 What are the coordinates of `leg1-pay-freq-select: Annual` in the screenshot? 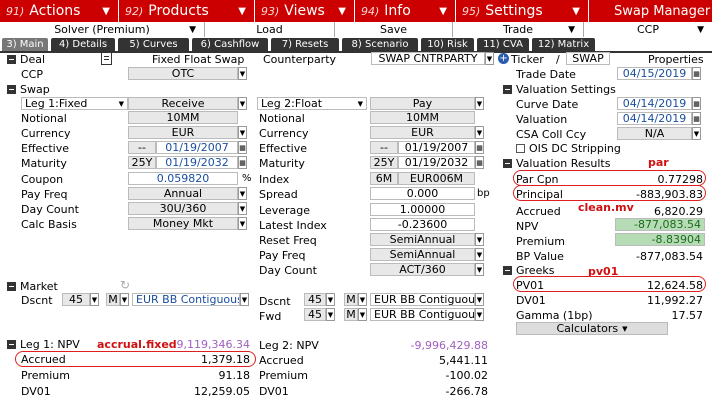 It's located at (183, 193).